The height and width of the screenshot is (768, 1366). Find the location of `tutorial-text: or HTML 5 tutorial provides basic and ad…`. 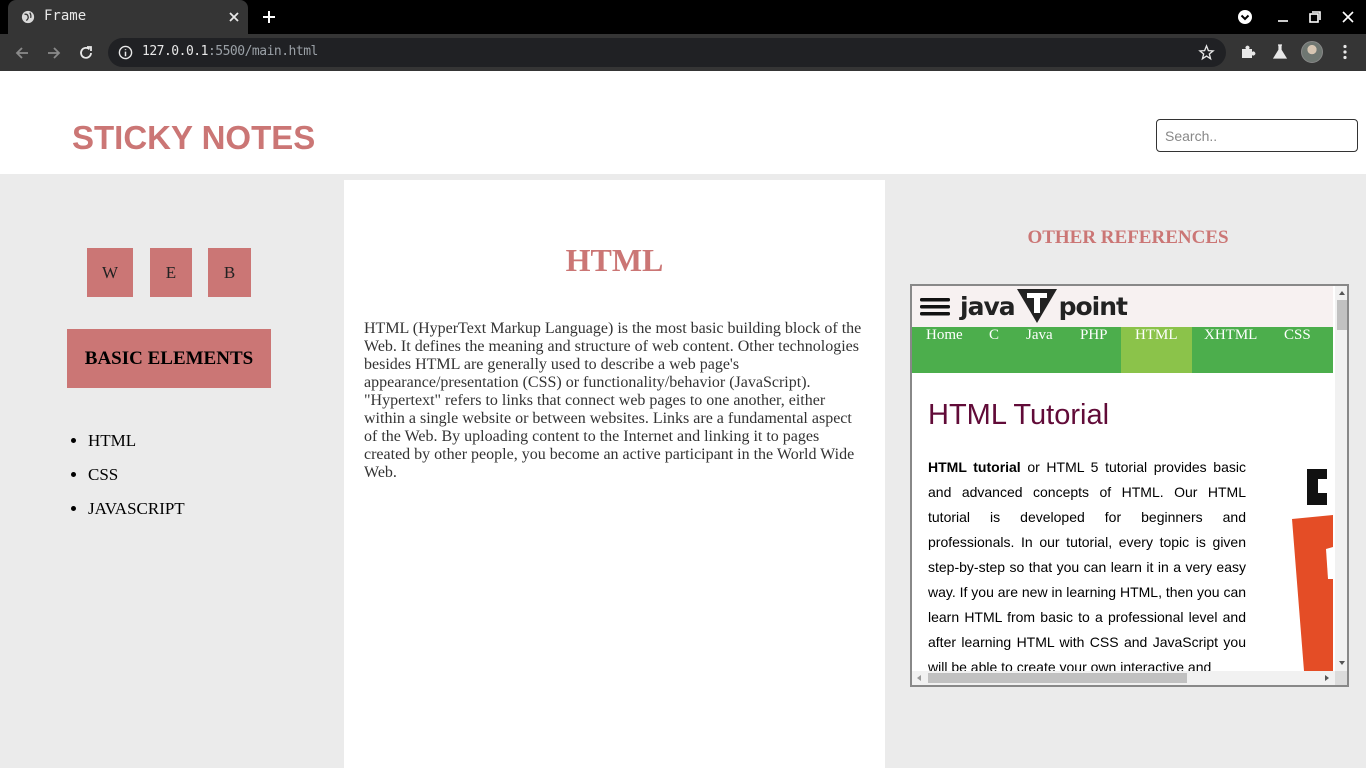

tutorial-text: or HTML 5 tutorial provides basic and ad… is located at coordinates (1087, 565).